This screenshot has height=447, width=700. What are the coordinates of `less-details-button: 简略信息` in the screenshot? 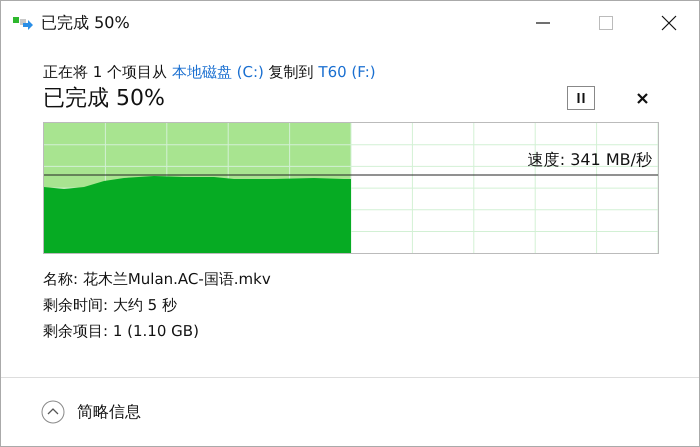 It's located at (91, 412).